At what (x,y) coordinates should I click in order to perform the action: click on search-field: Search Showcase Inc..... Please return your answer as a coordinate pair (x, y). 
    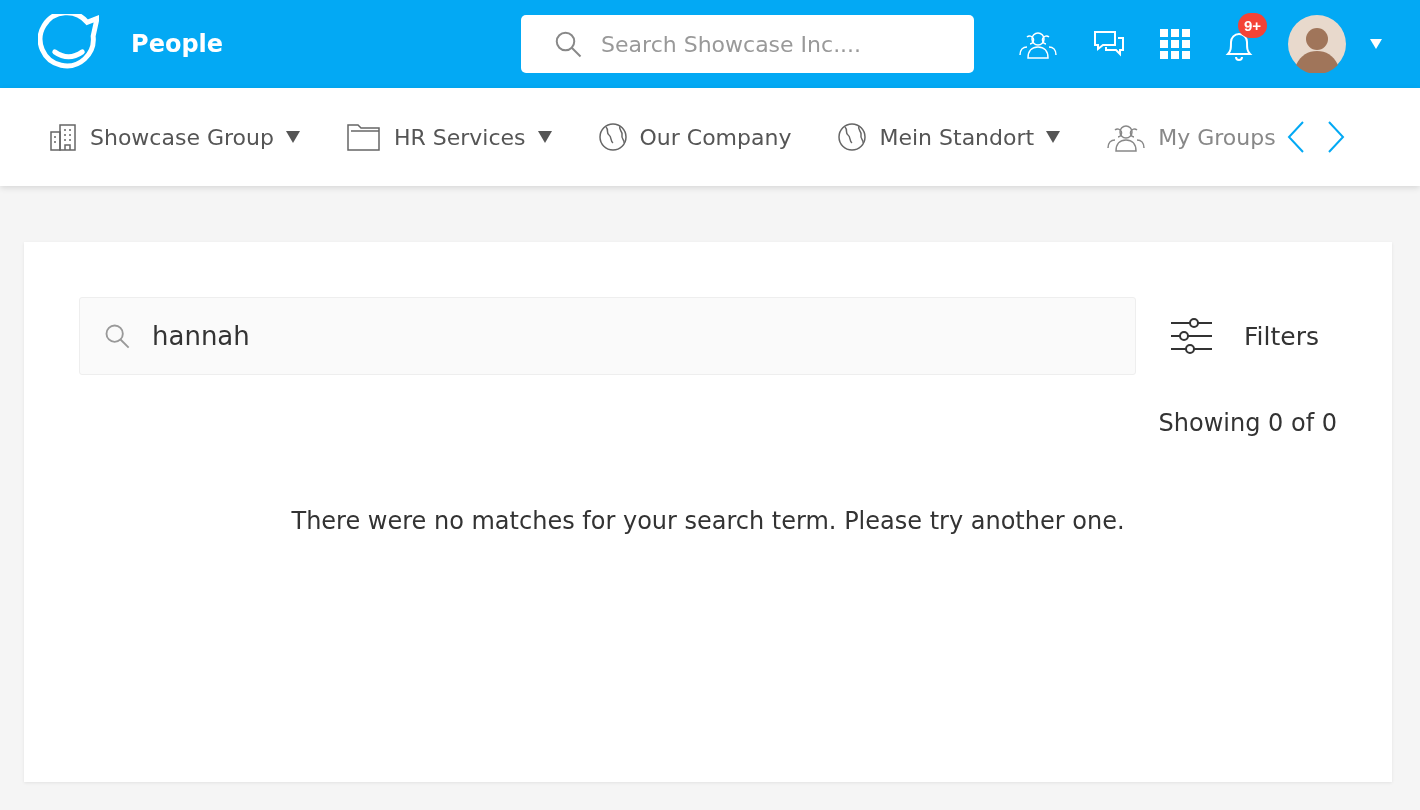
    Looking at the image, I should click on (747, 44).